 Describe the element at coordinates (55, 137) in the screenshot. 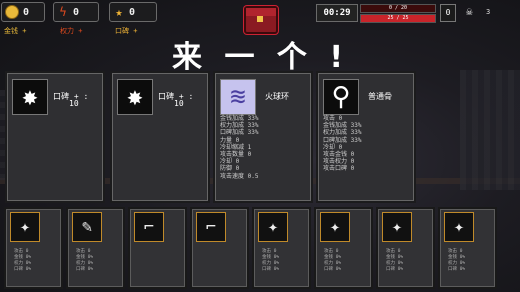

I see `choice-card-1: ✸ 口碑 + : 10` at that location.